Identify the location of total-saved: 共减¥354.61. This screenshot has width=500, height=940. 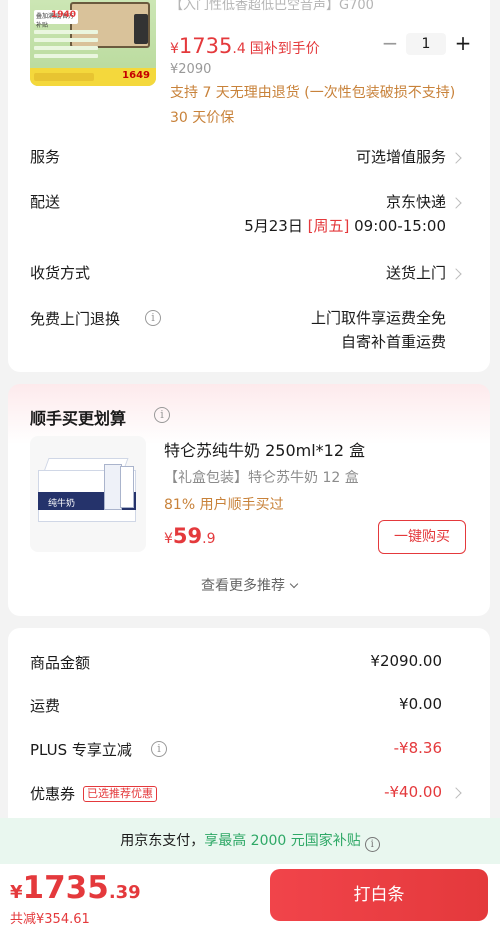
(50, 917).